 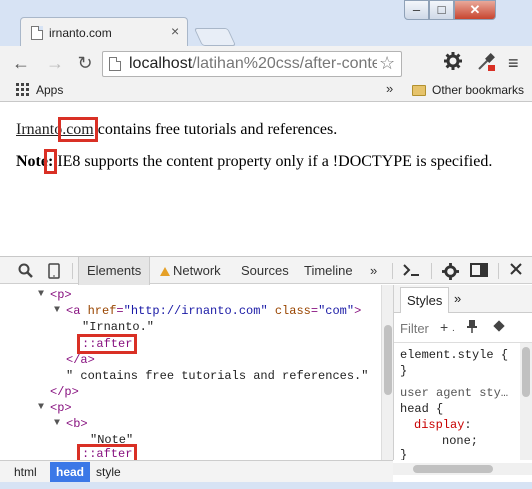 What do you see at coordinates (266, 23) in the screenshot?
I see `title-bar: irnanto.com × – □ ✕` at bounding box center [266, 23].